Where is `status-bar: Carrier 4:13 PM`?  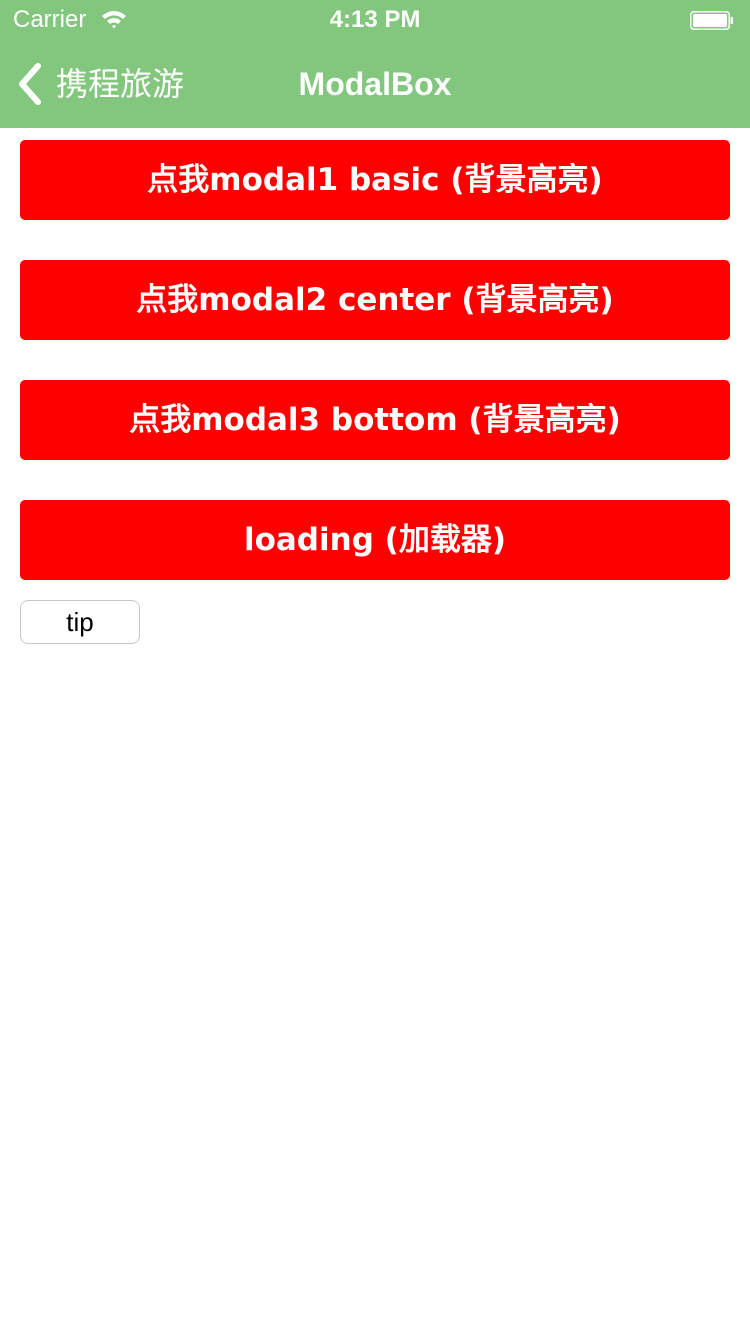
status-bar: Carrier 4:13 PM is located at coordinates (375, 20).